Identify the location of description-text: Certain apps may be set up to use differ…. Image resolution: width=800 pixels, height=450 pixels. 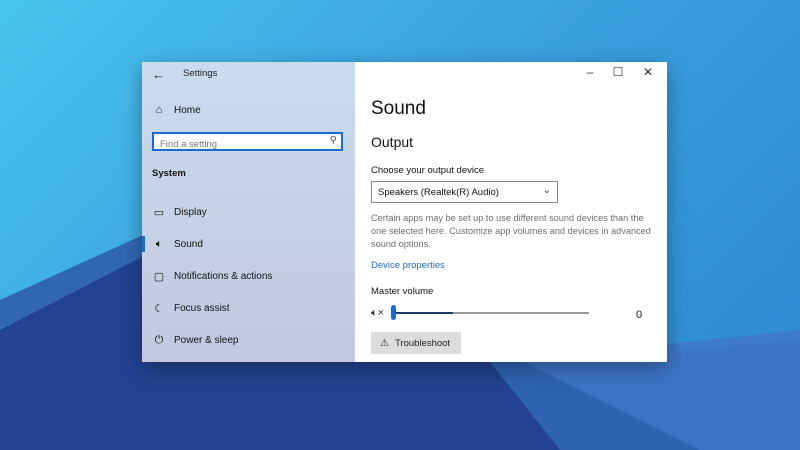
(511, 231).